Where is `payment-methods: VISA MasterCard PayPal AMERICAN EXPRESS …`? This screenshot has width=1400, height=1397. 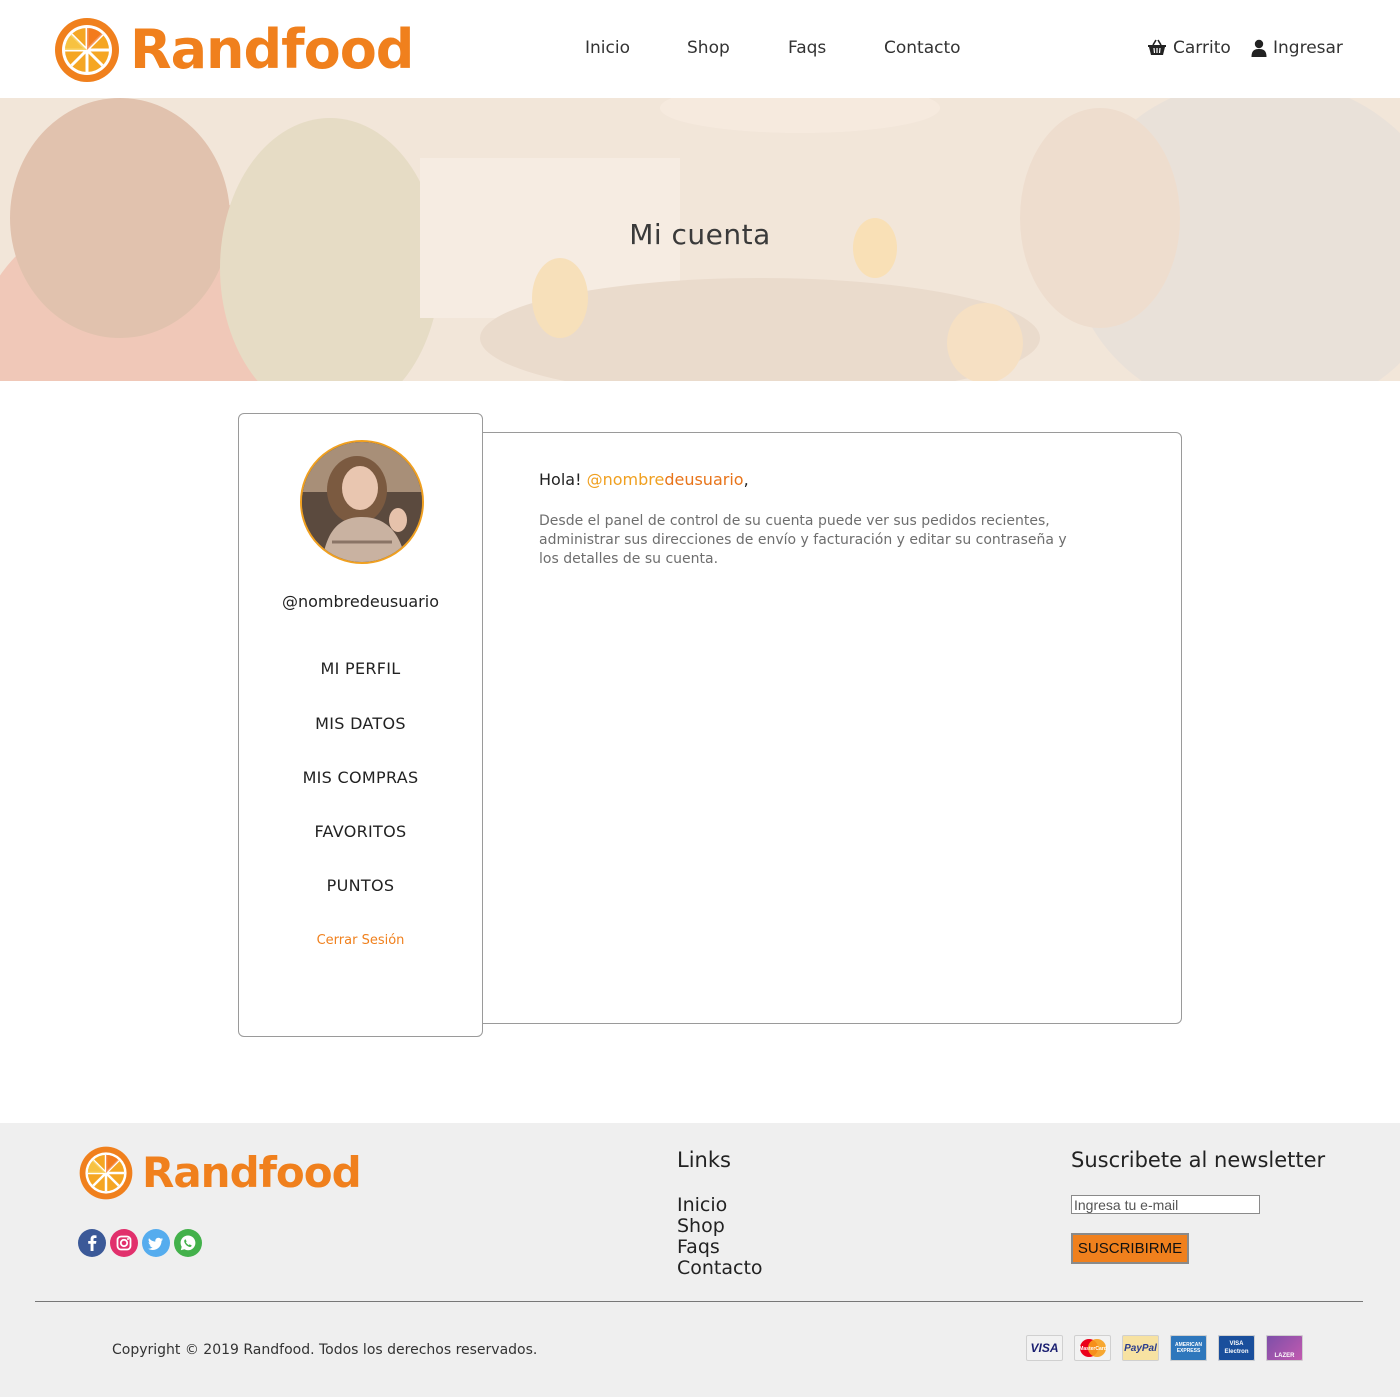
payment-methods: VISA MasterCard PayPal AMERICAN EXPRESS … is located at coordinates (1164, 1348).